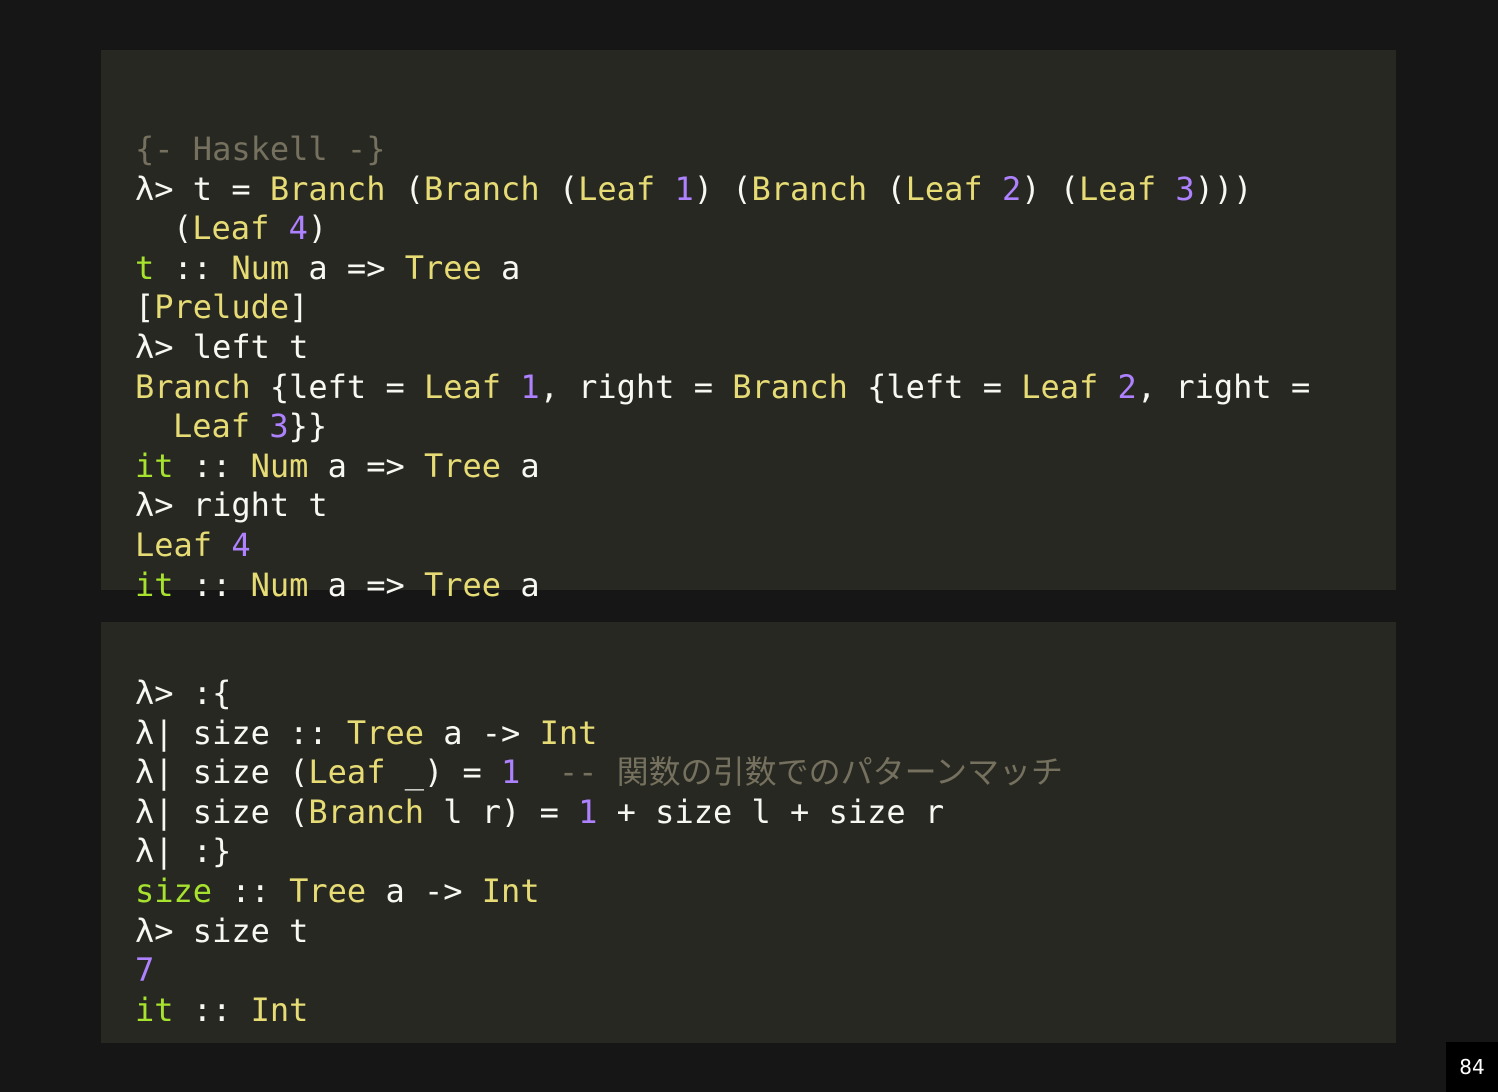  Describe the element at coordinates (443, 772) in the screenshot. I see `code-token: _) =` at that location.